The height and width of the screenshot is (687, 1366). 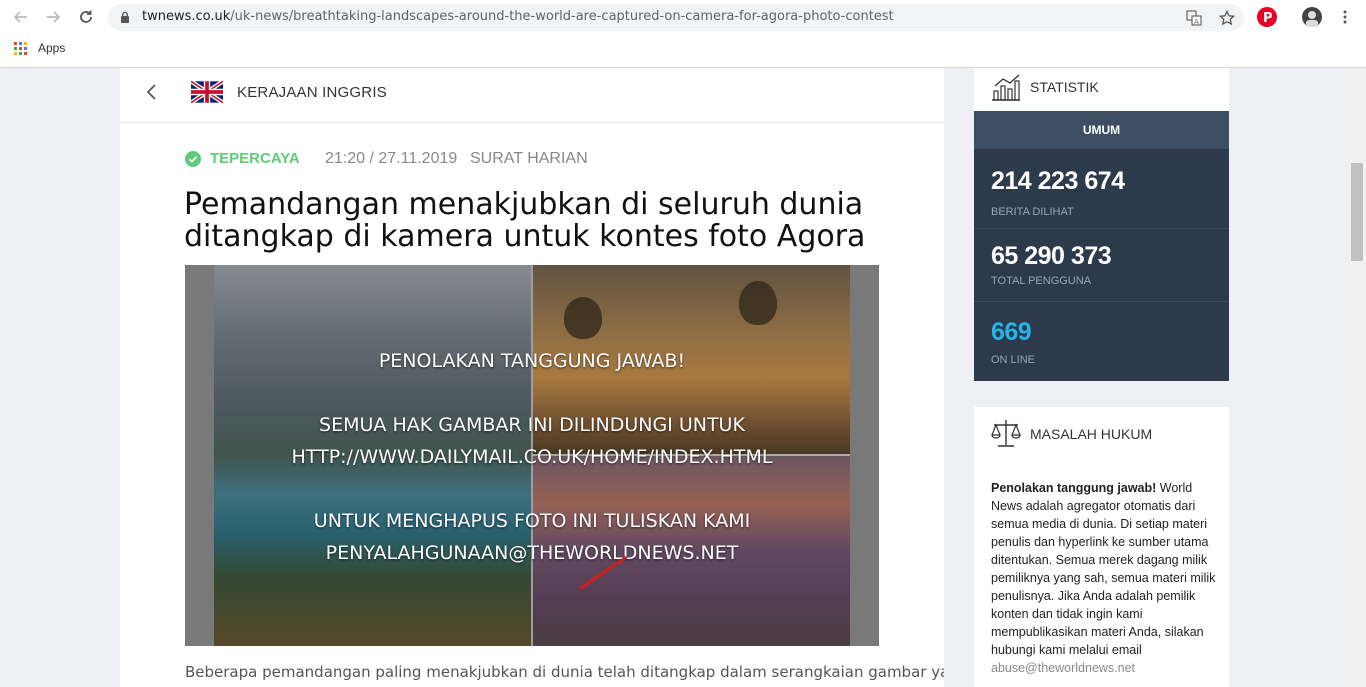 What do you see at coordinates (532, 361) in the screenshot?
I see `disclaimer-line: PENOLAKAN TANGGUNG JAWAB!` at bounding box center [532, 361].